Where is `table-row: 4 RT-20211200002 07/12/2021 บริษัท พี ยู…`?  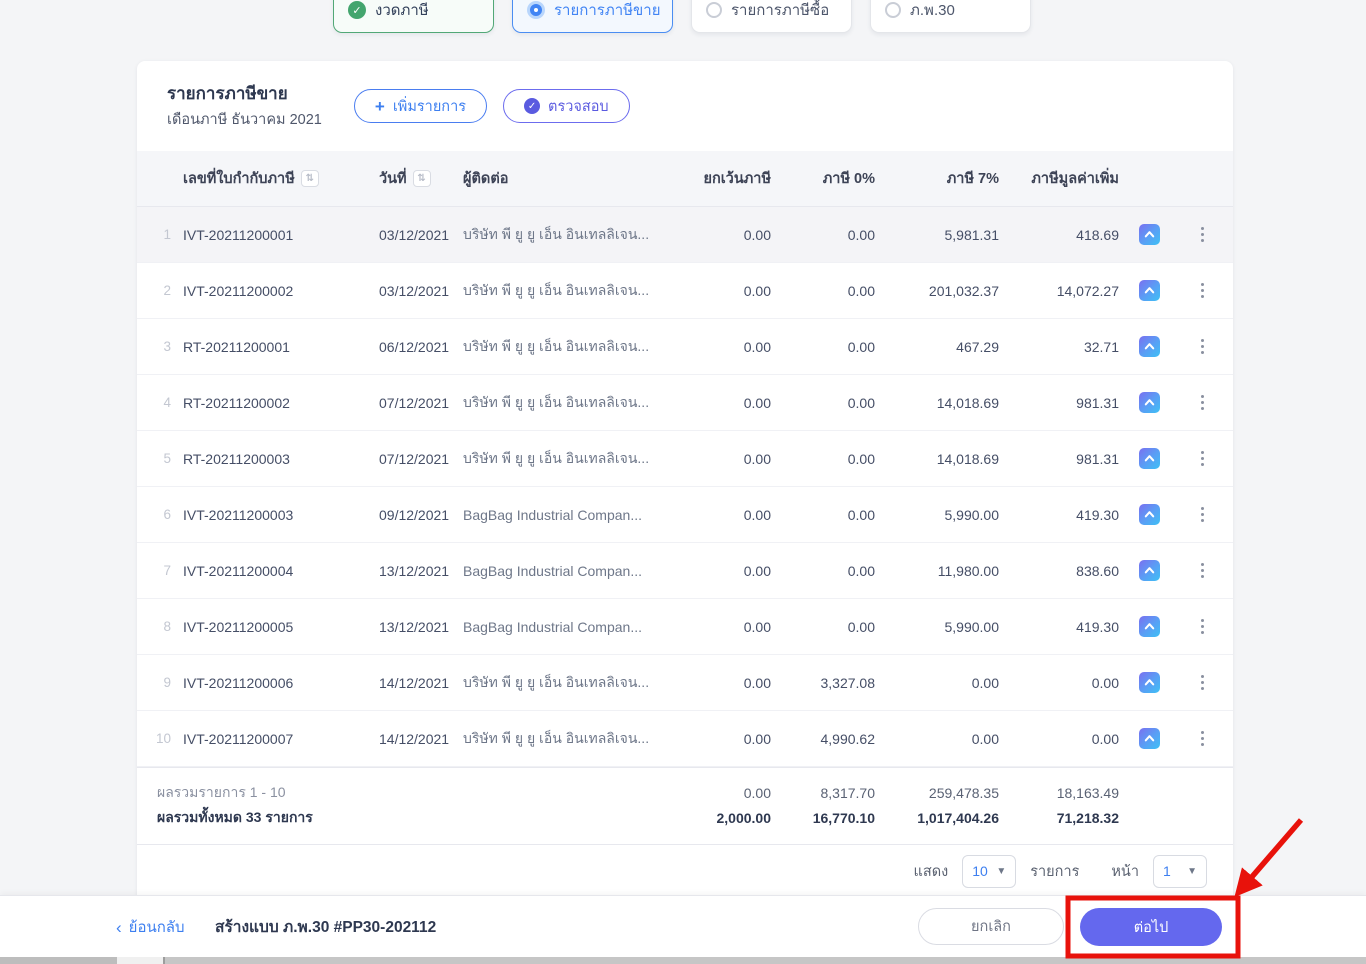 table-row: 4 RT-20211200002 07/12/2021 บริษัท พี ยู… is located at coordinates (685, 403).